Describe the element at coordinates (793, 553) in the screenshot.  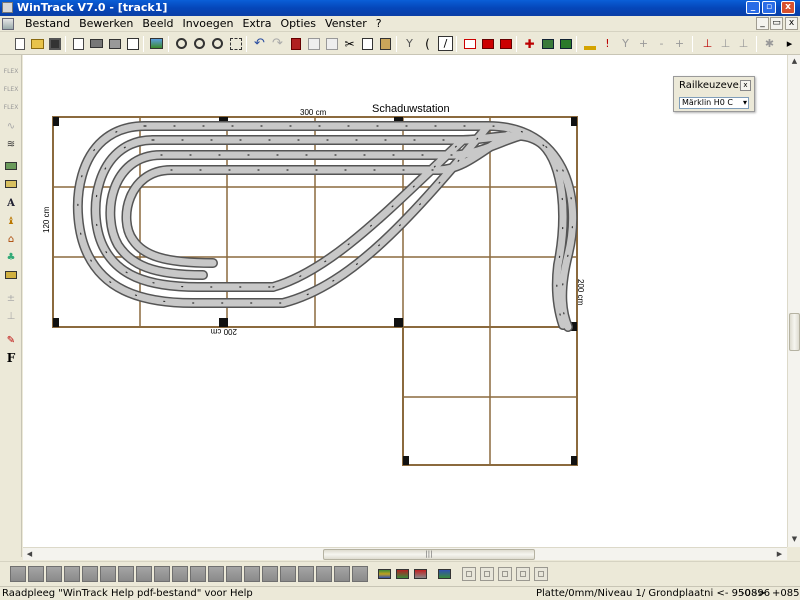
I see `size-grip` at that location.